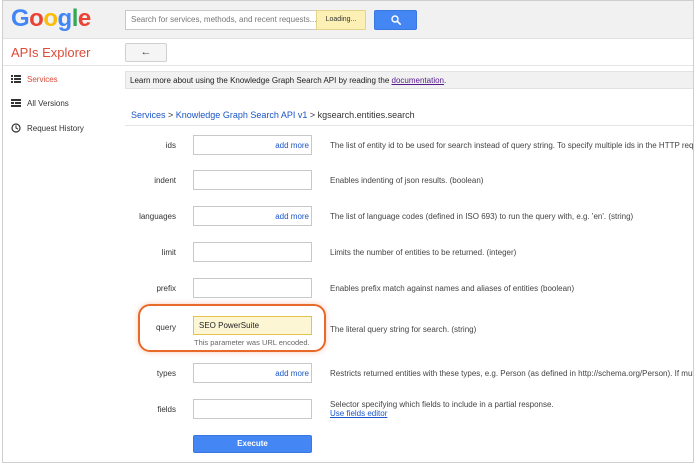  What do you see at coordinates (170, 145) in the screenshot?
I see `param-label-ids: ids` at bounding box center [170, 145].